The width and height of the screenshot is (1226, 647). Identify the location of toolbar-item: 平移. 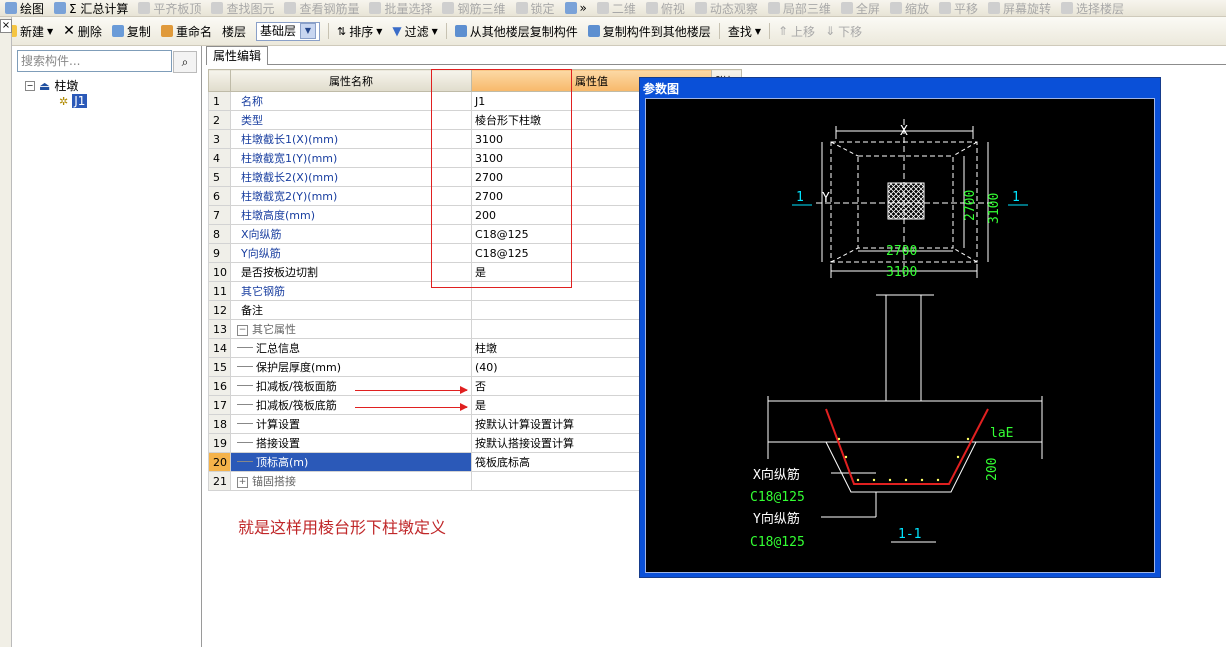
(958, 8).